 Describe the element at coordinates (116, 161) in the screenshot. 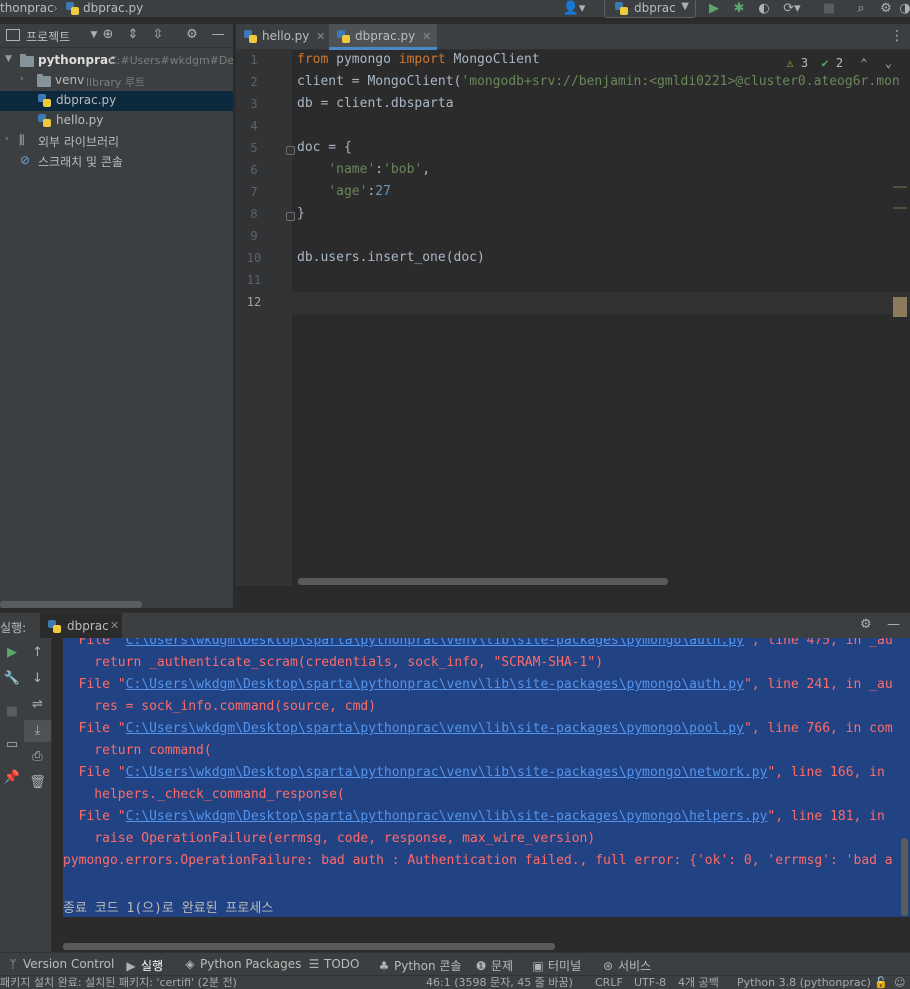

I see `tree-item-scratches: ⊘ 스크래치 및 콘솔` at that location.